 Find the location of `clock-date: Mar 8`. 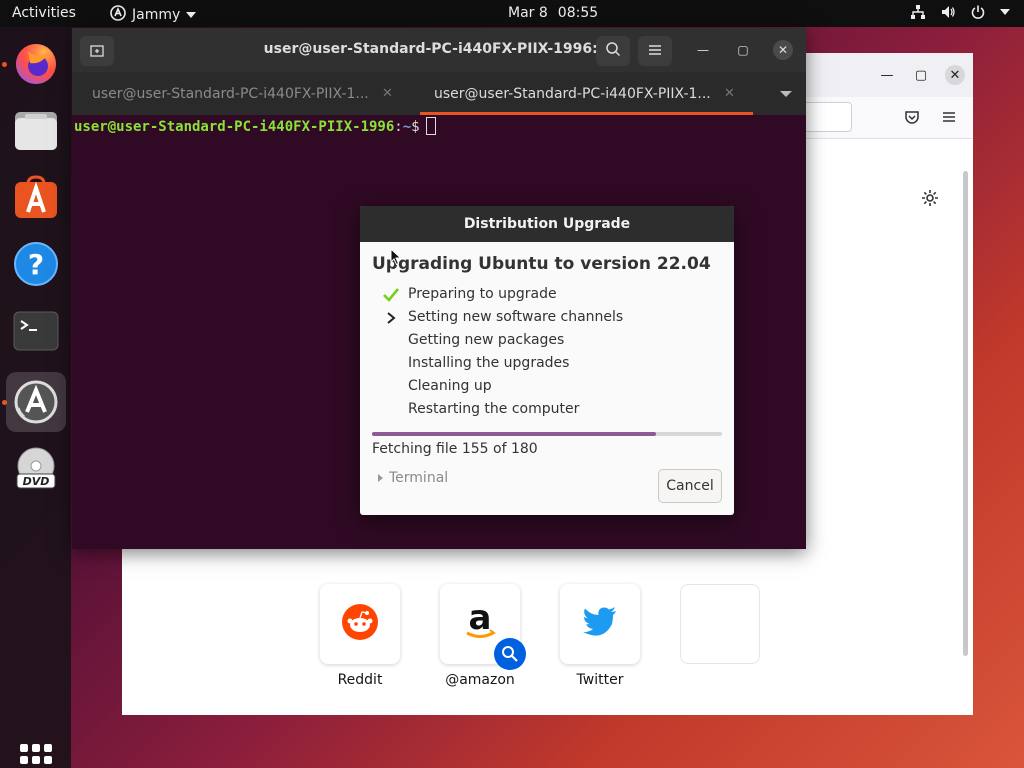

clock-date: Mar 8 is located at coordinates (528, 13).